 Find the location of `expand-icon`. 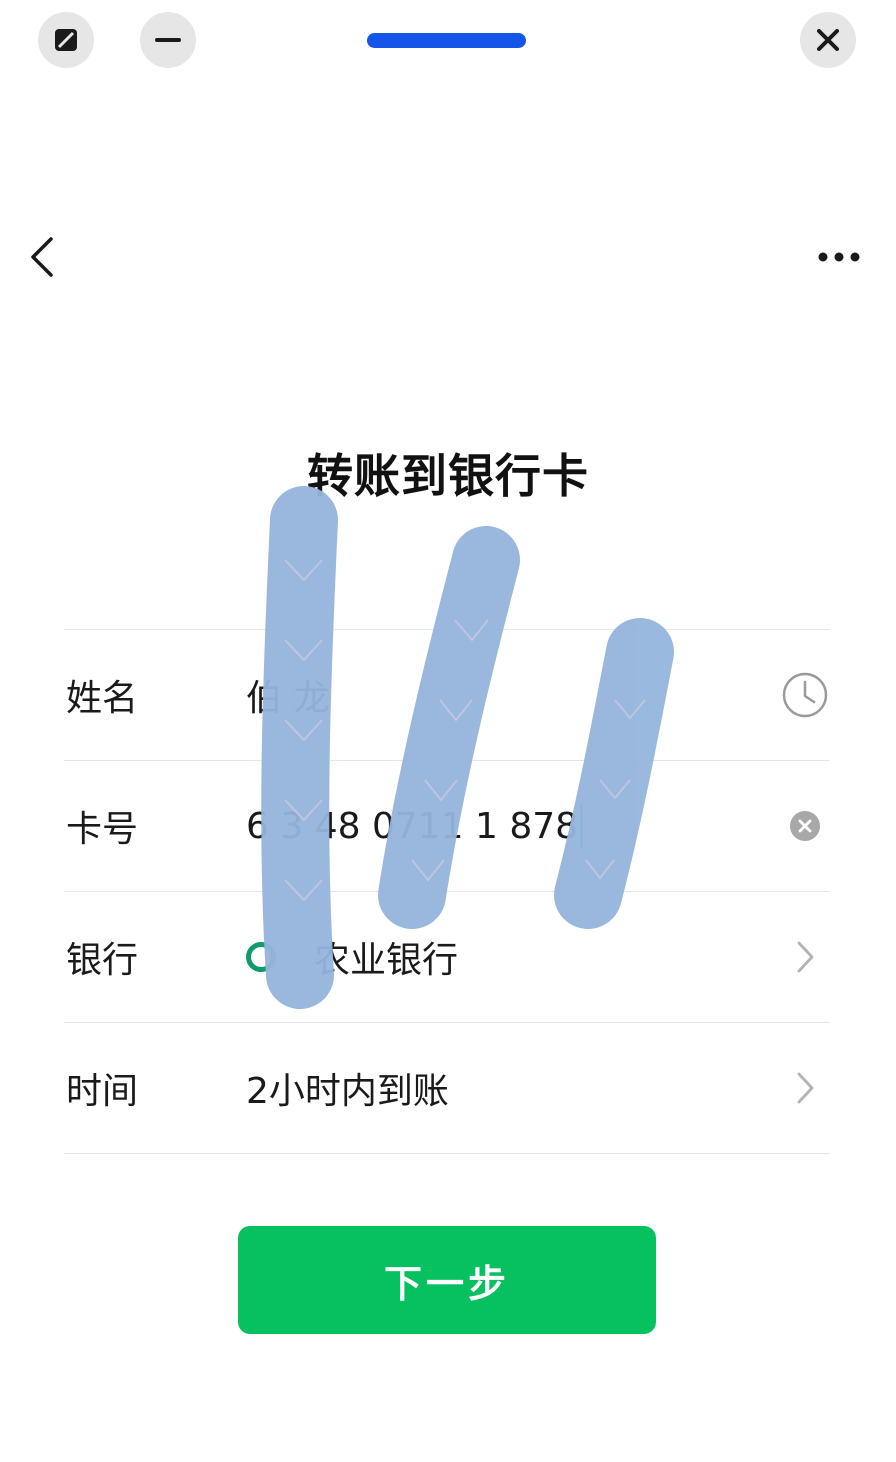

expand-icon is located at coordinates (66, 40).